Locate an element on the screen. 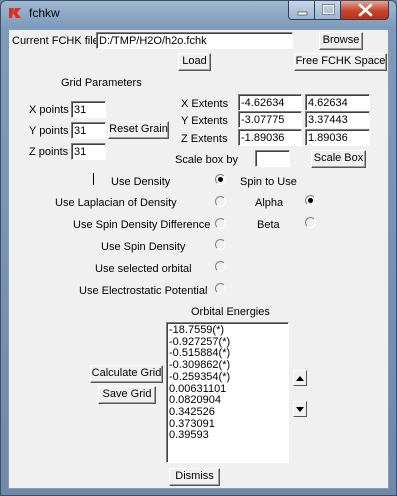  scroll-down-button is located at coordinates (300, 409).